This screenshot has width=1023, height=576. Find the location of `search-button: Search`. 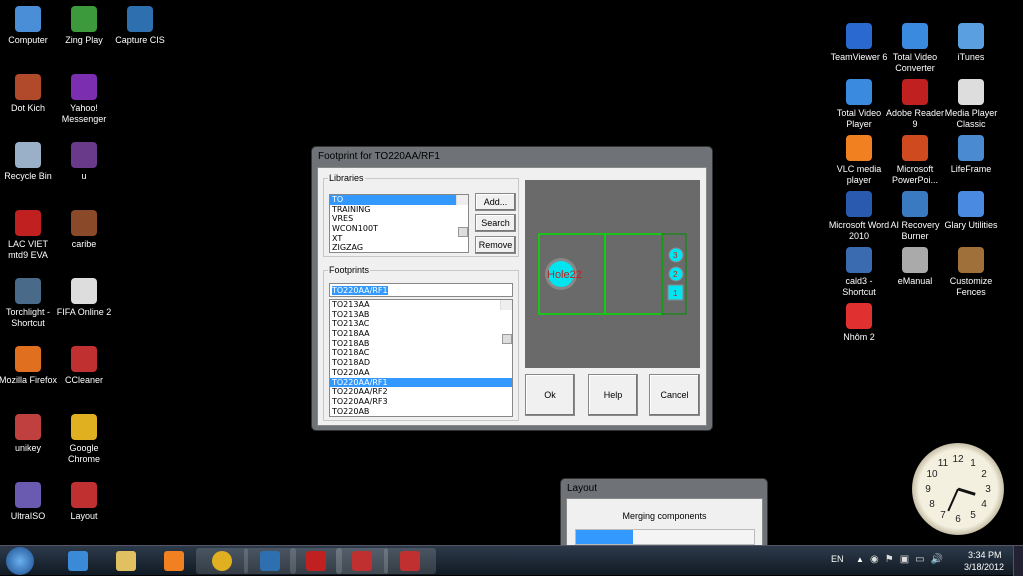

search-button: Search is located at coordinates (495, 223).